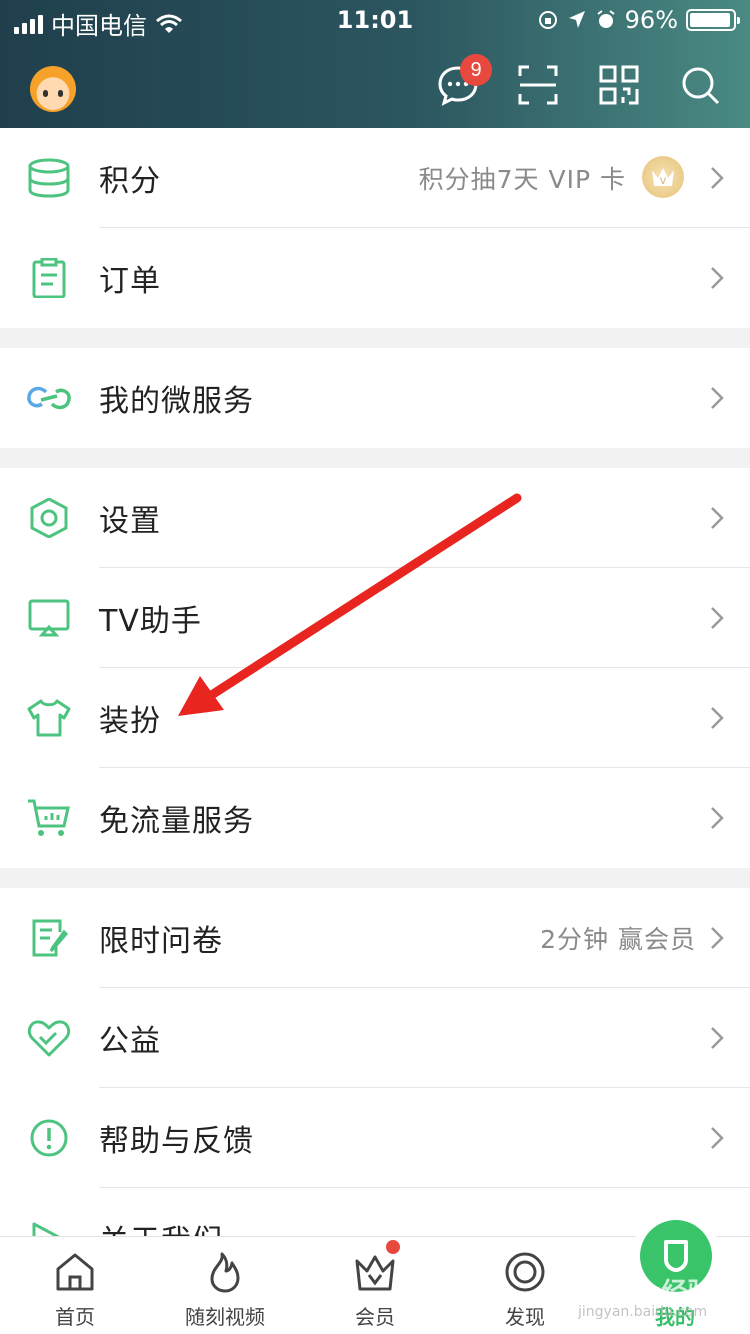 The height and width of the screenshot is (1334, 750). Describe the element at coordinates (50, 938) in the screenshot. I see `survey-icon` at that location.